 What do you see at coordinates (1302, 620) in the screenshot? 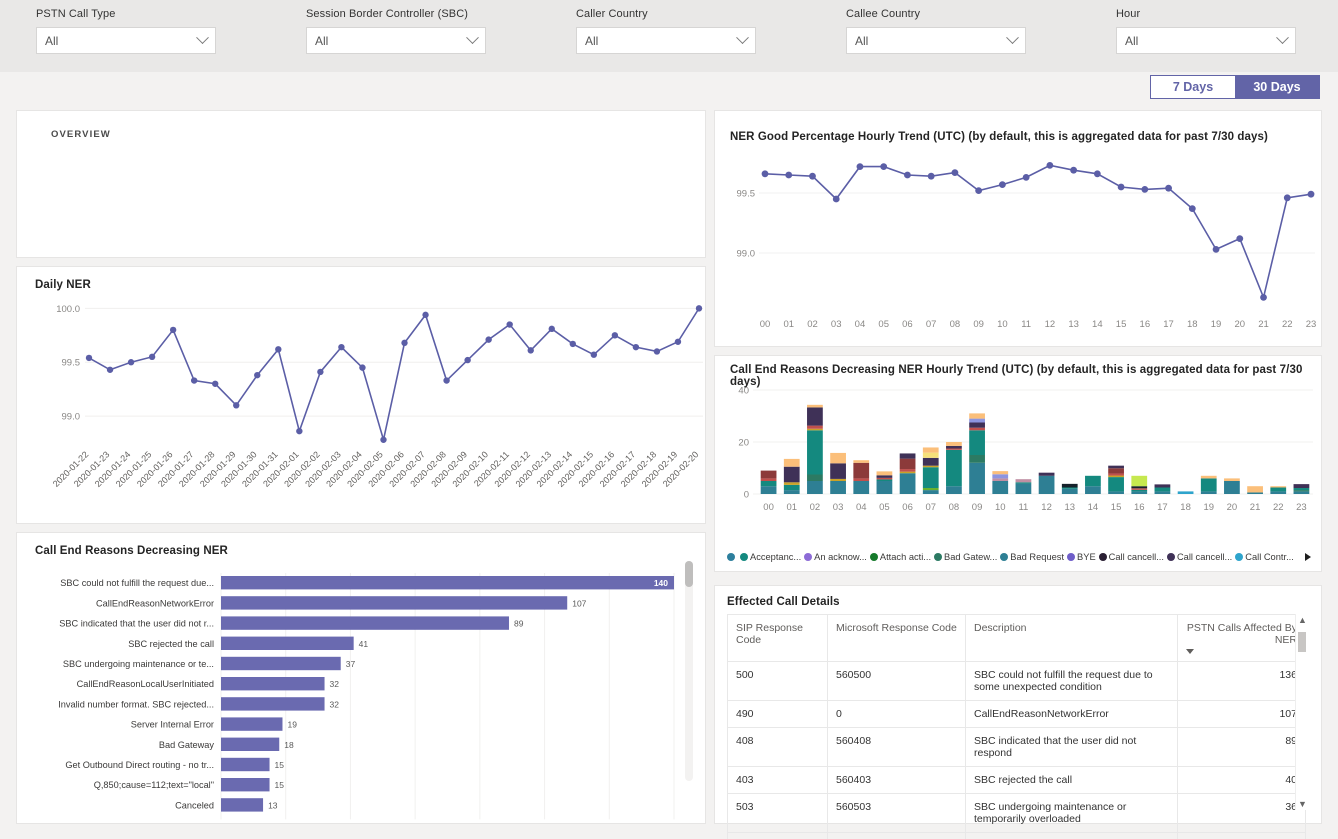
I see `scroll-up-icon: ▲` at bounding box center [1302, 620].